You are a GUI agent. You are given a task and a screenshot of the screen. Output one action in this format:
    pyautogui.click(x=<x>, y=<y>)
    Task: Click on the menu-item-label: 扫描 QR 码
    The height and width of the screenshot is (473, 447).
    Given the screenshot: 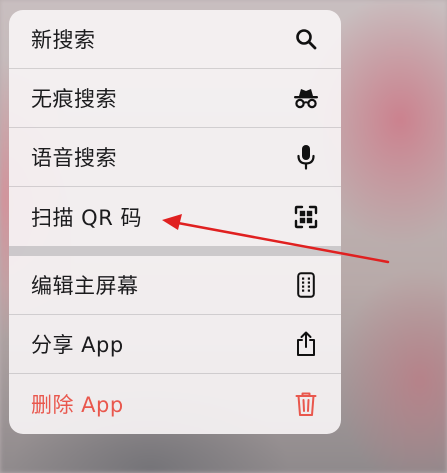 What is the action you would take?
    pyautogui.click(x=86, y=217)
    